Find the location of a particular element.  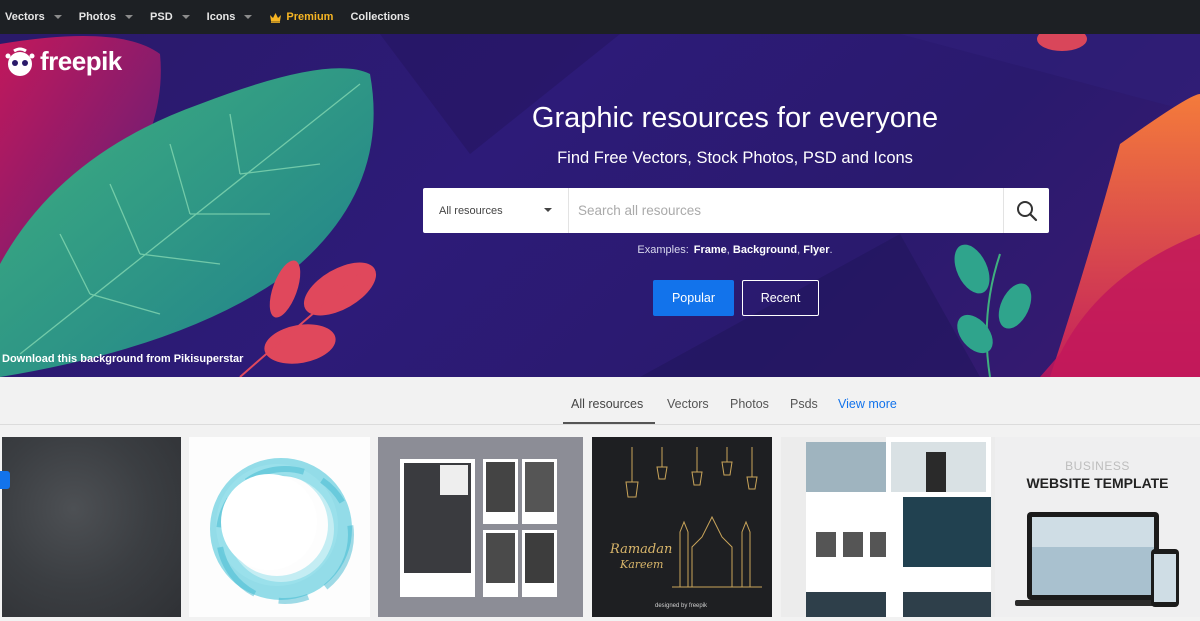

nav-vectors-label: Vectors is located at coordinates (25, 17).